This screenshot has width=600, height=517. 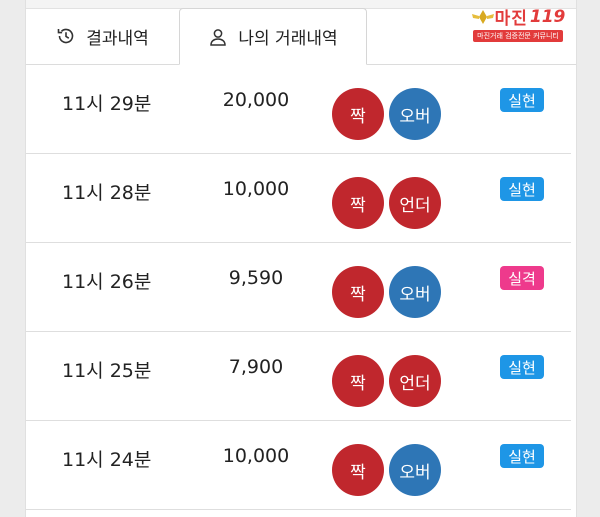 What do you see at coordinates (66, 36) in the screenshot?
I see `history-icon` at bounding box center [66, 36].